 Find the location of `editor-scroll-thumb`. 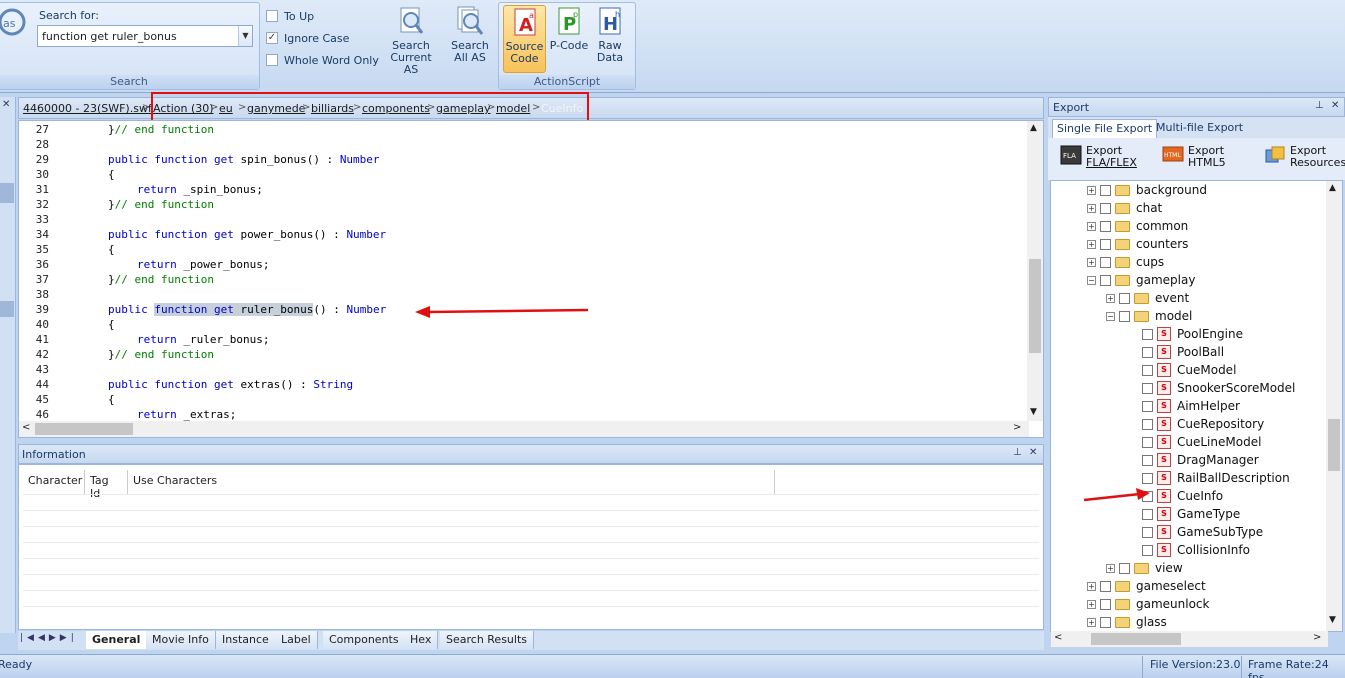

editor-scroll-thumb is located at coordinates (1035, 306).